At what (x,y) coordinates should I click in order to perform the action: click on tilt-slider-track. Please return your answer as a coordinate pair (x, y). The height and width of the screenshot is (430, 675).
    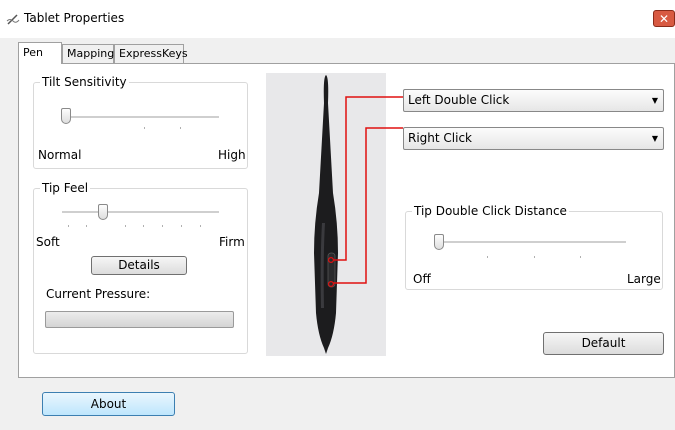
    Looking at the image, I should click on (140, 117).